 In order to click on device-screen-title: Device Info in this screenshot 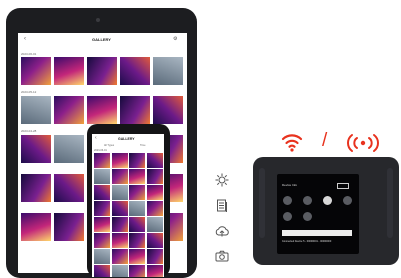, I will do `click(290, 185)`.